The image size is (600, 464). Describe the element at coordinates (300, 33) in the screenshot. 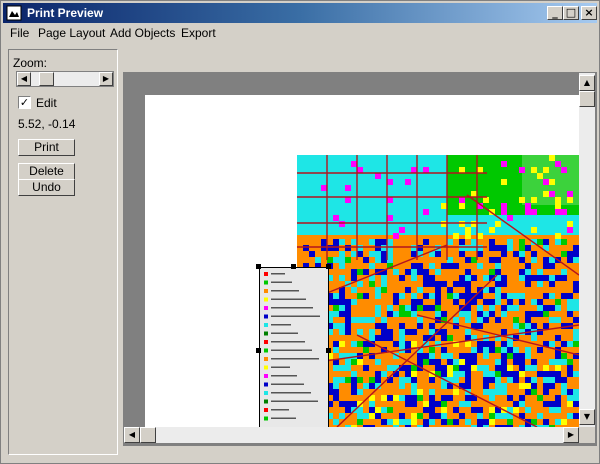

I see `menu-bar: File Page Layout Add Objects Export` at that location.